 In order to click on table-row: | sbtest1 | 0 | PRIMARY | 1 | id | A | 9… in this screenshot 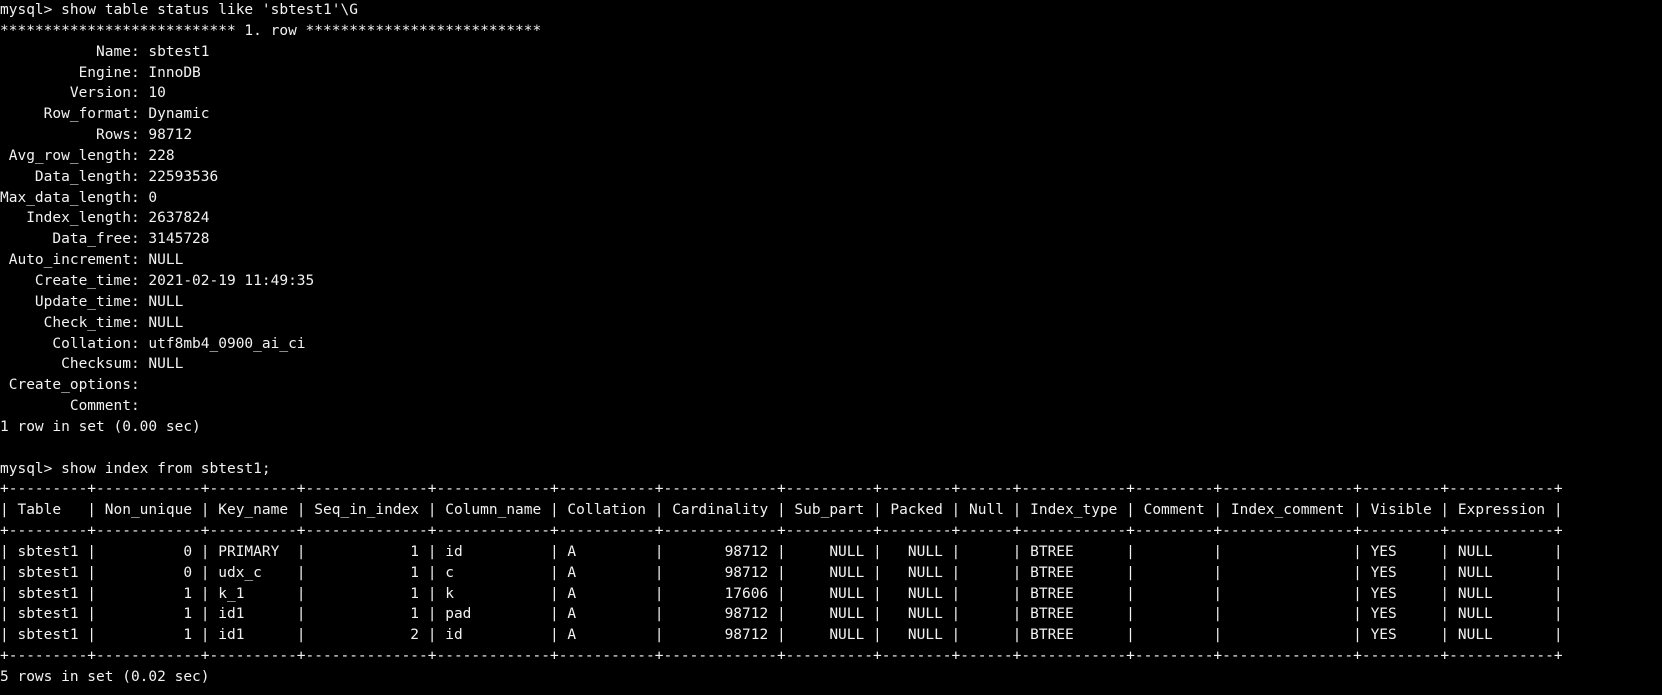, I will do `click(781, 551)`.